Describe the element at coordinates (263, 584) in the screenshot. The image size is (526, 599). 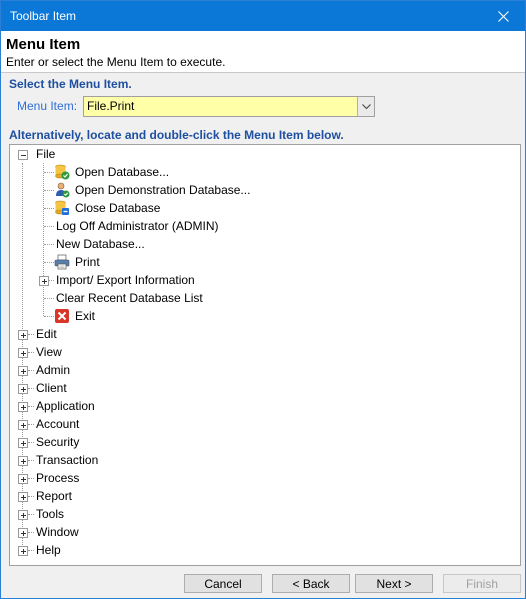
I see `wizard-footer: Cancel < Back Next > Finish` at that location.